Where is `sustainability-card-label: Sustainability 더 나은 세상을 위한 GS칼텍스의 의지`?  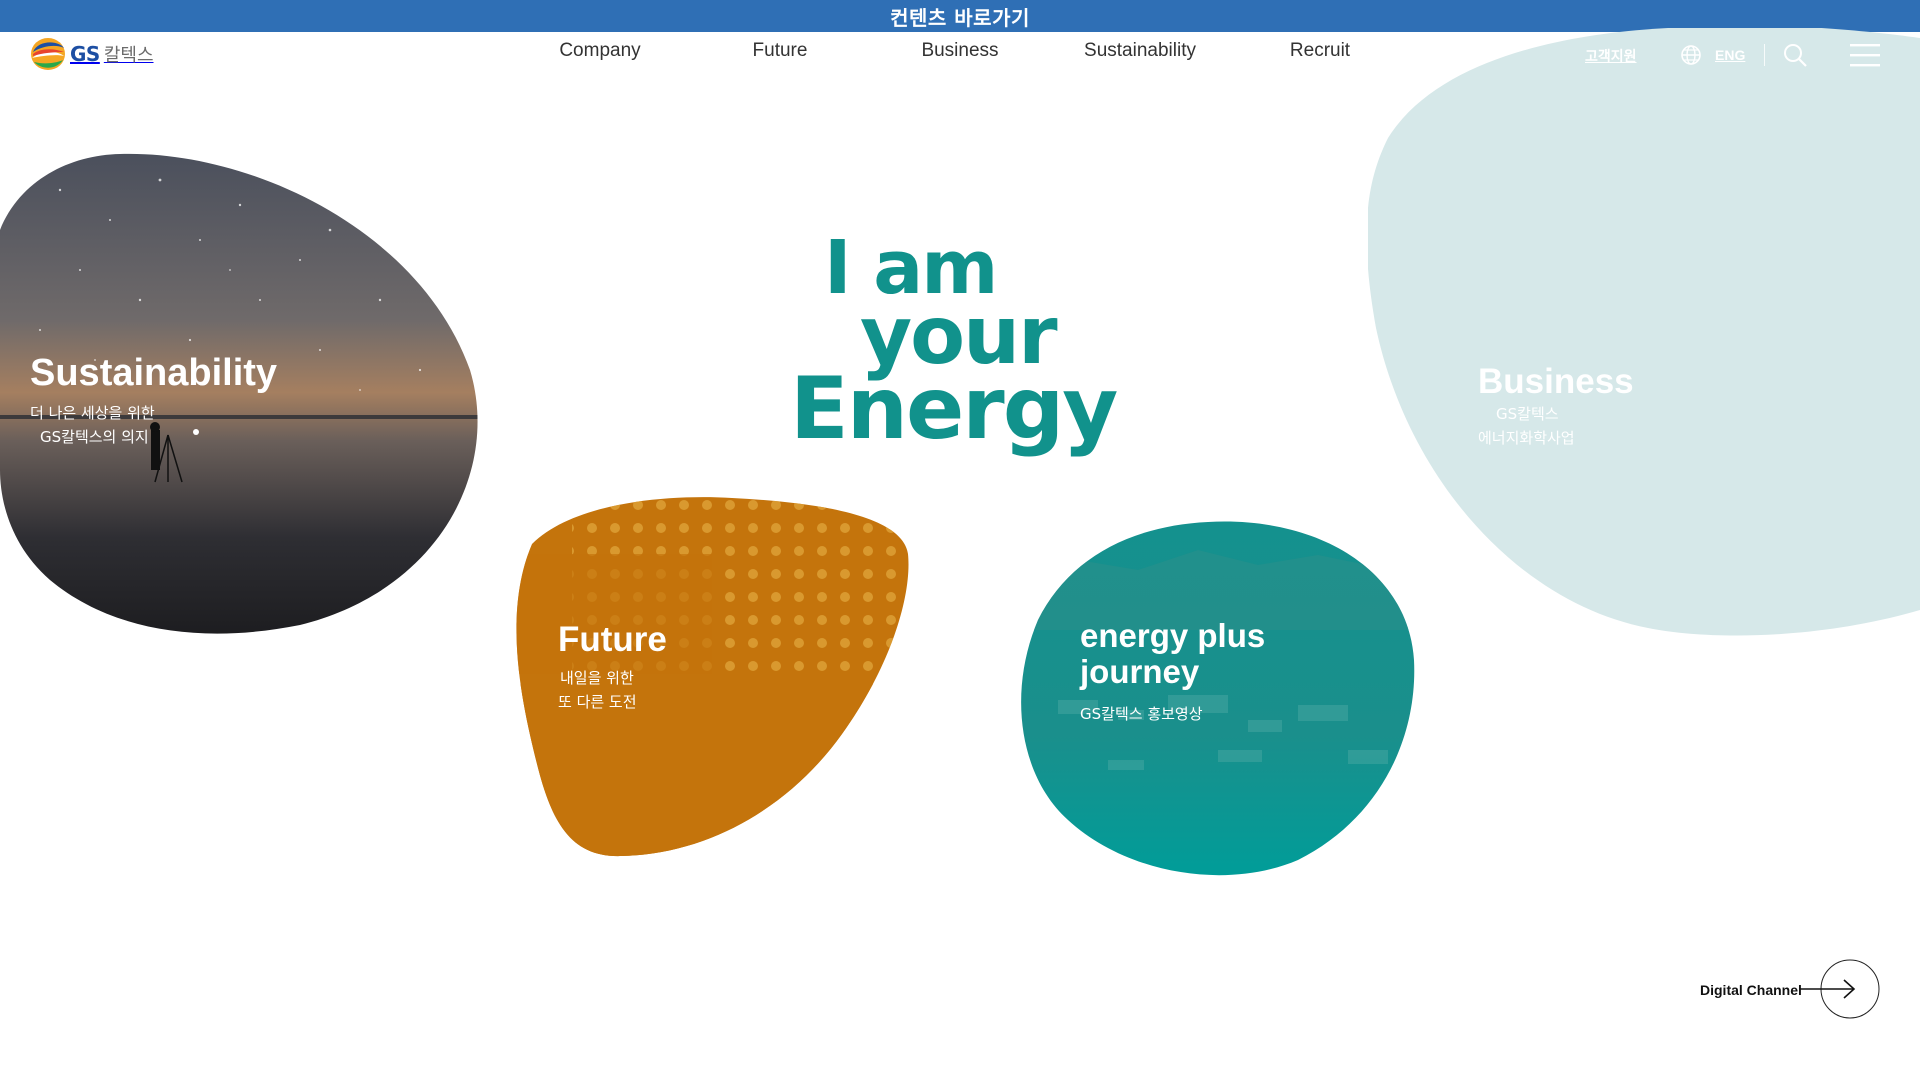
sustainability-card-label: Sustainability 더 나은 세상을 위한 GS칼텍스의 의지 is located at coordinates (153, 400).